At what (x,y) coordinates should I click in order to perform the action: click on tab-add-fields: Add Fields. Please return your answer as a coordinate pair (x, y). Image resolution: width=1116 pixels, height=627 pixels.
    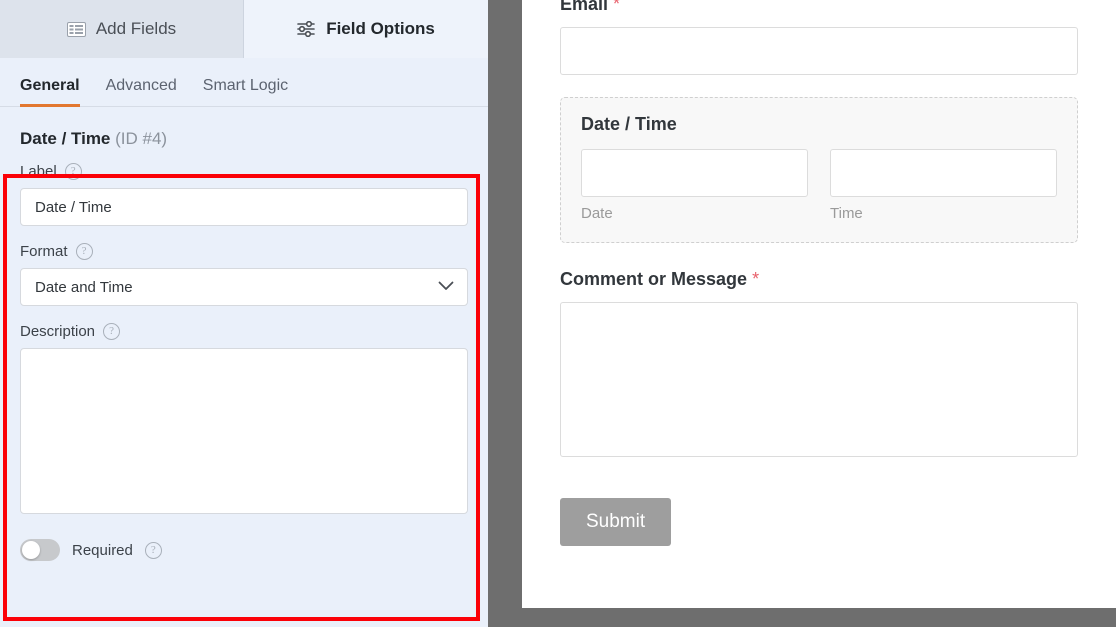
    Looking at the image, I should click on (122, 29).